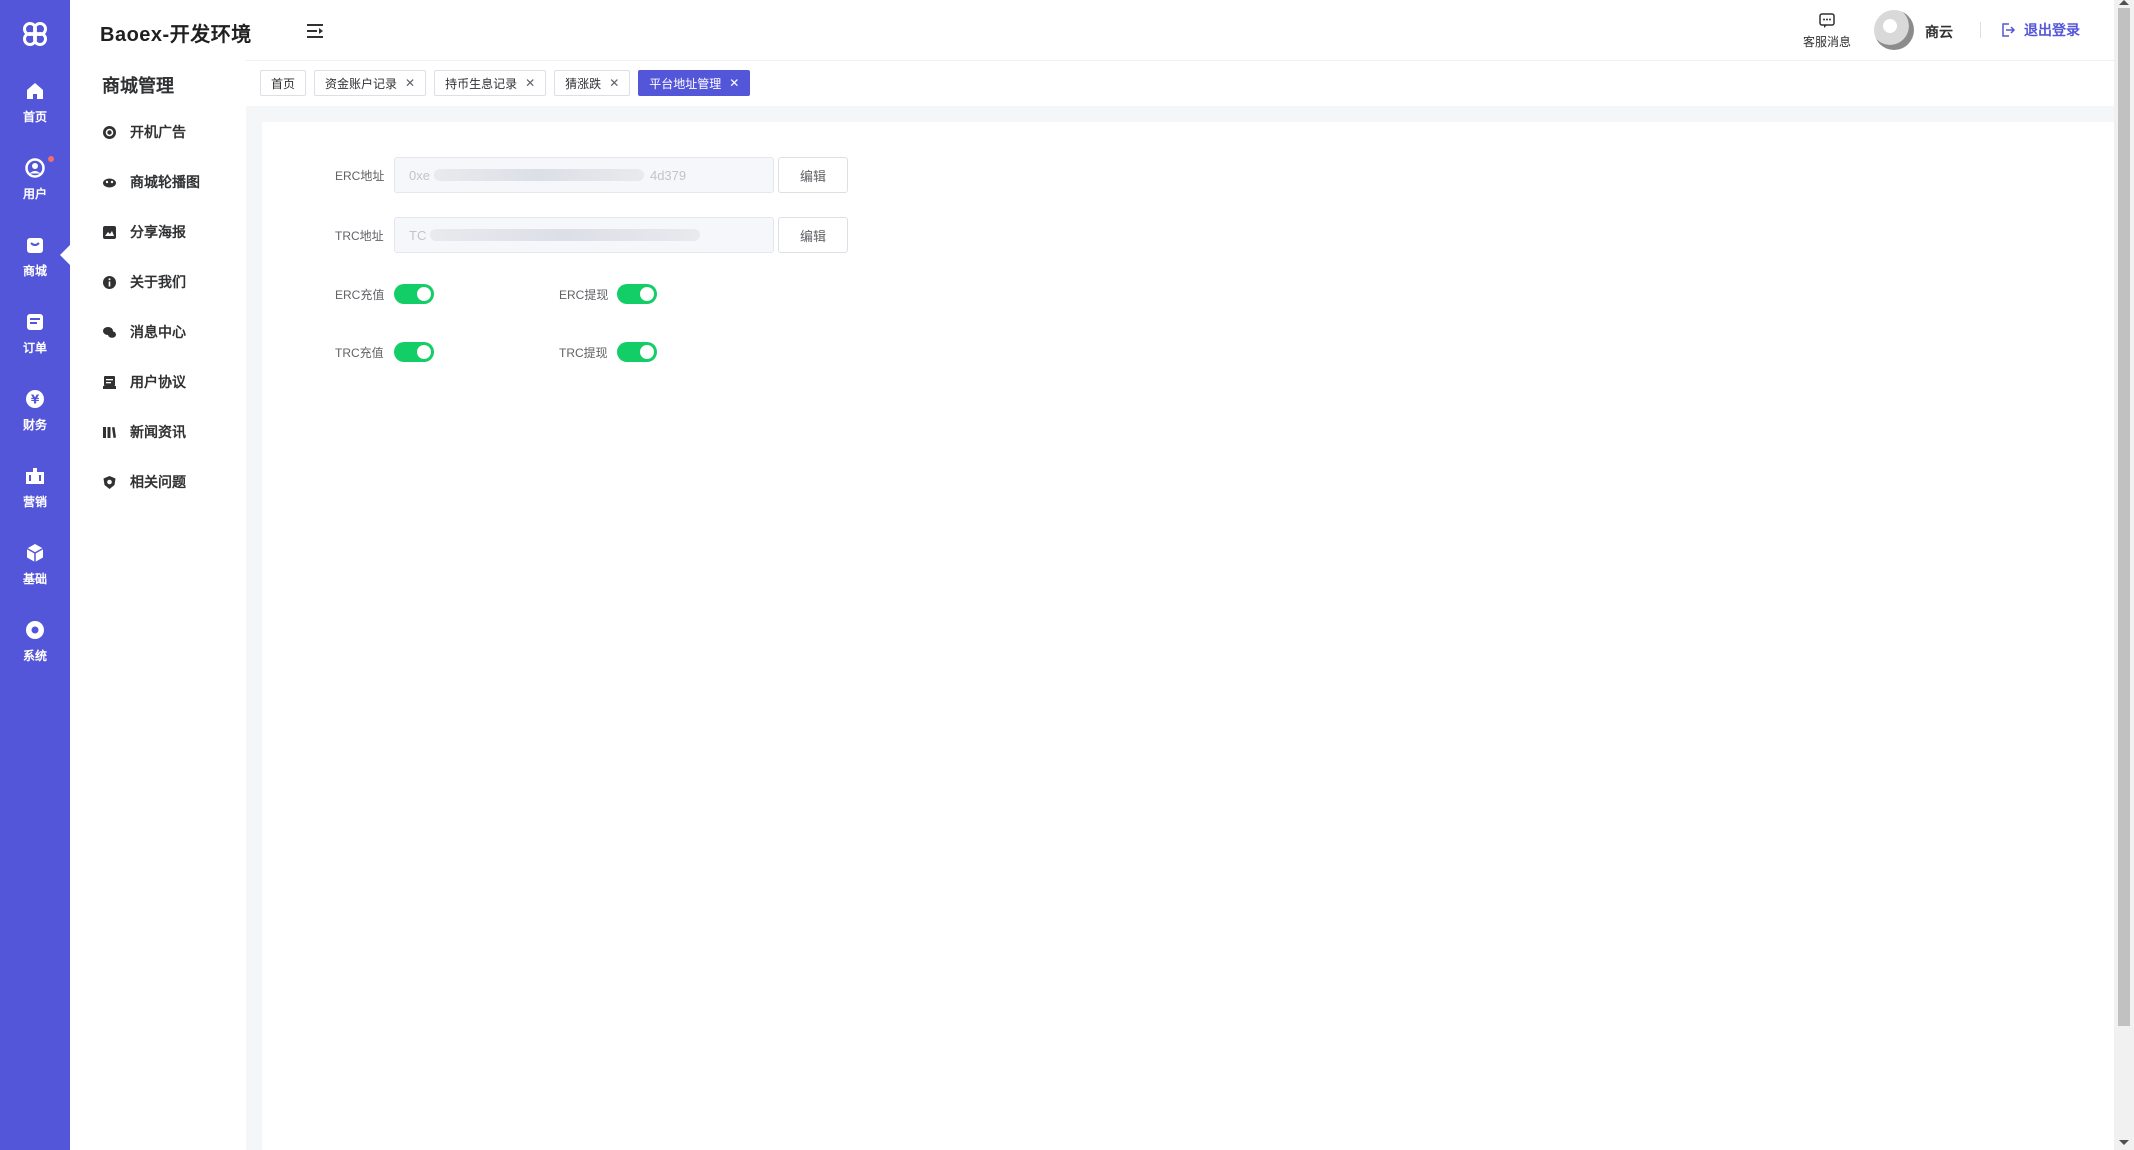  Describe the element at coordinates (419, 175) in the screenshot. I see `erc-address-value: 0xe` at that location.